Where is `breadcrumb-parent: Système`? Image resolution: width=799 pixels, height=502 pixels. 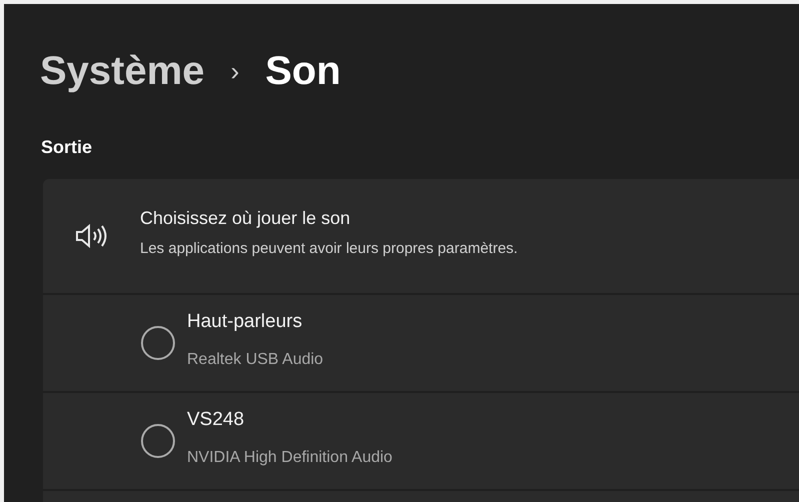
breadcrumb-parent: Système is located at coordinates (122, 71).